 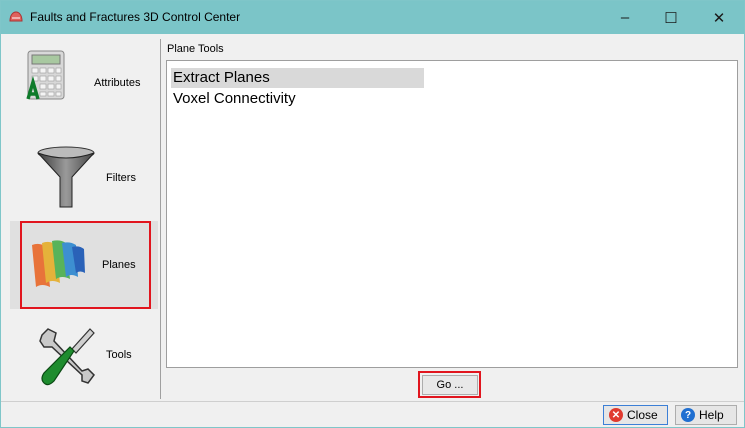 I want to click on highlight-frame-go, so click(x=449, y=384).